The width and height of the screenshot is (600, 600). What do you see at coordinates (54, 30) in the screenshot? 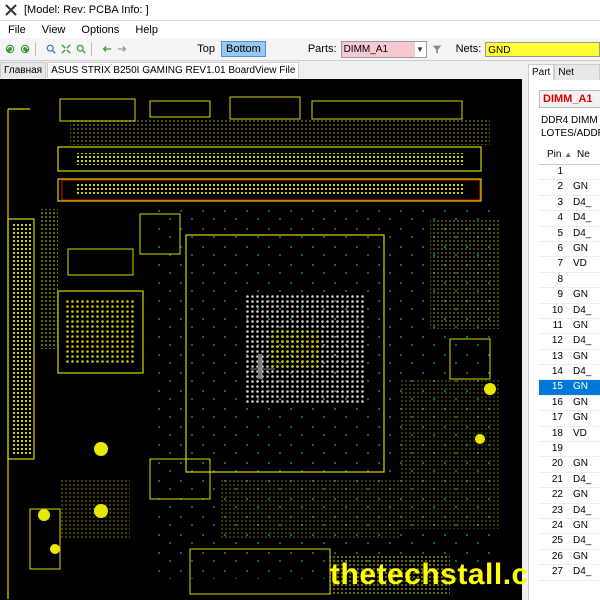
I see `menu-view: View` at bounding box center [54, 30].